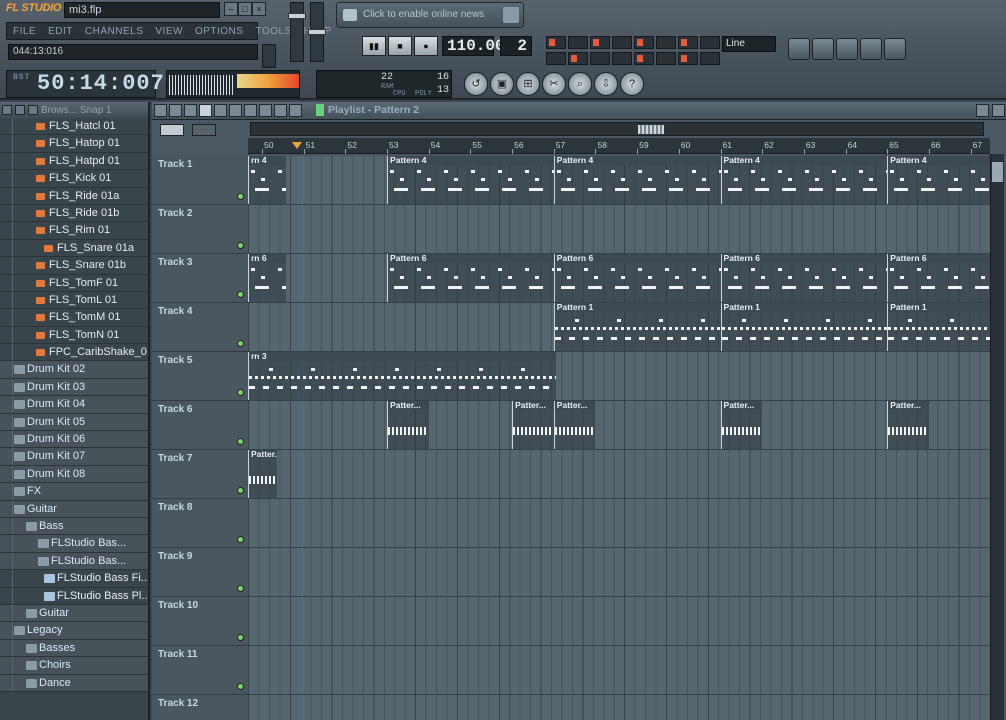 The image size is (1006, 720). Describe the element at coordinates (200, 278) in the screenshot. I see `track-header: Track 3` at that location.